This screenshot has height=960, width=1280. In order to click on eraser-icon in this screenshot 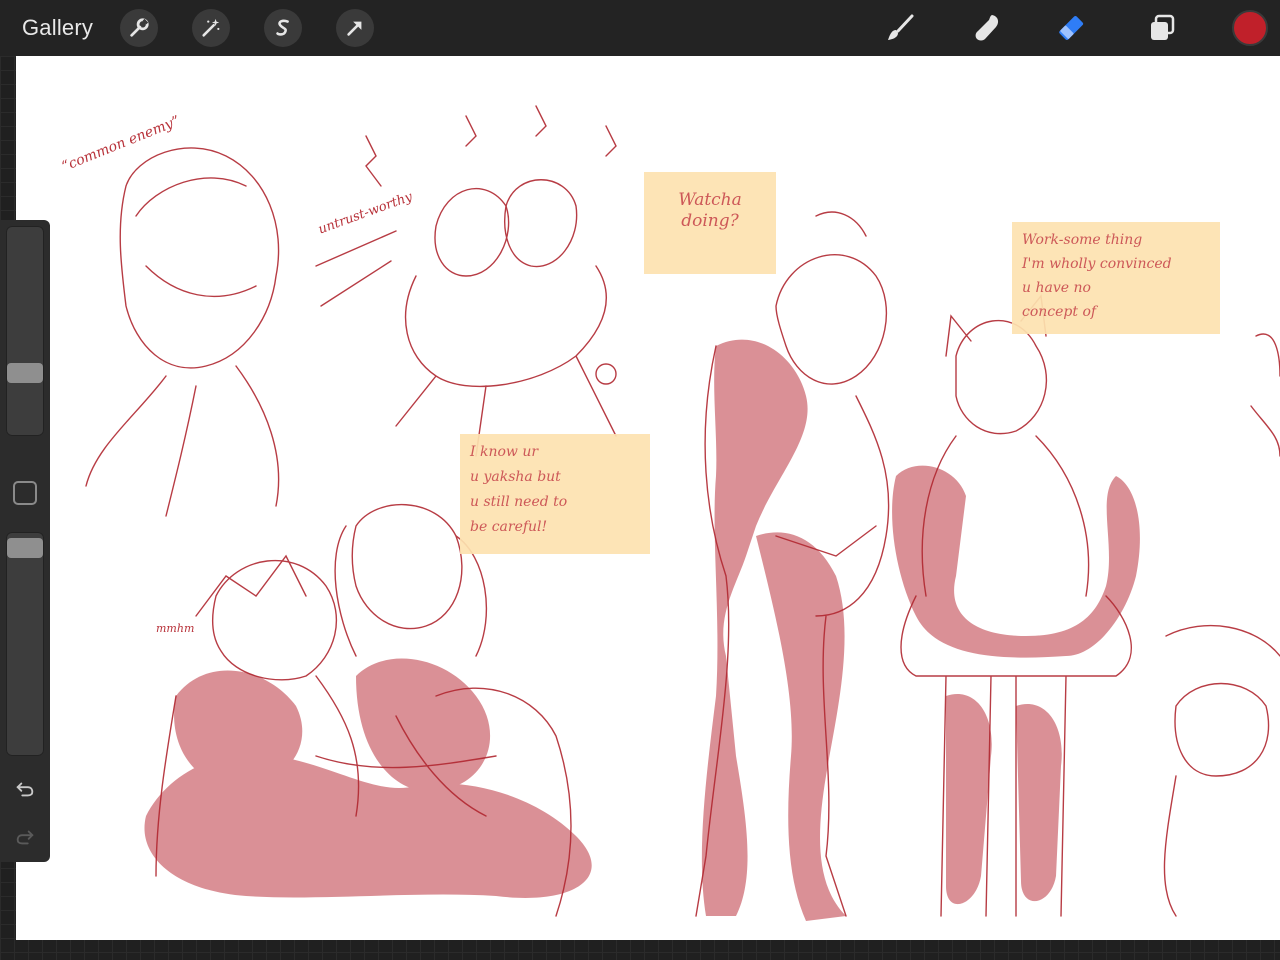, I will do `click(1074, 28)`.